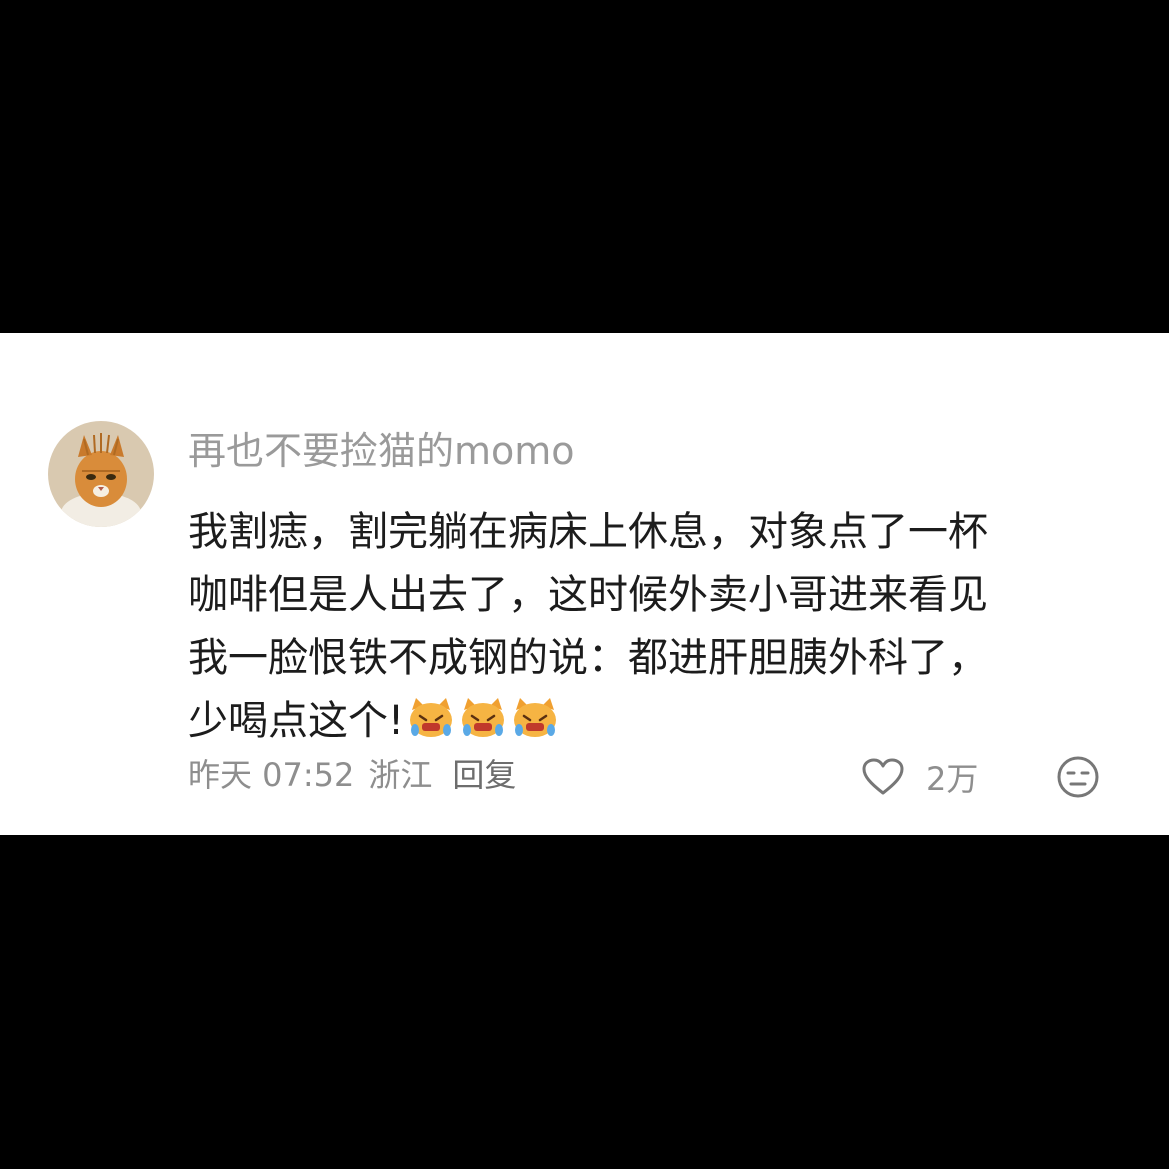 The image size is (1169, 1169). I want to click on comment-meta: 昨天 07:52 浙江 回复, so click(359, 775).